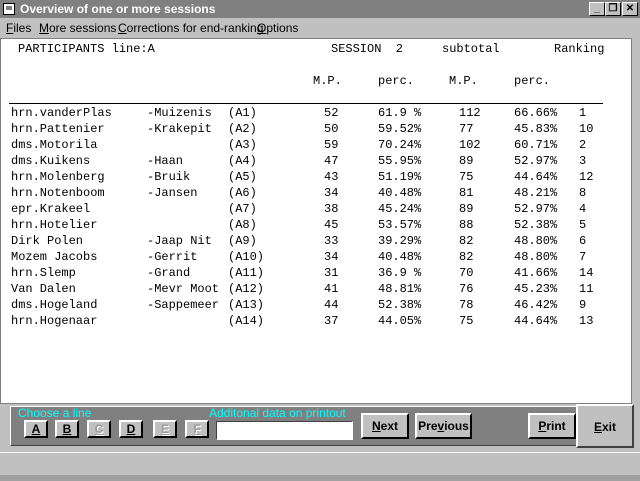 This screenshot has width=640, height=481. Describe the element at coordinates (311, 210) in the screenshot. I see `table-row: epr.Krakeel (A7) 38 45.24% 89 52.97% 4` at that location.